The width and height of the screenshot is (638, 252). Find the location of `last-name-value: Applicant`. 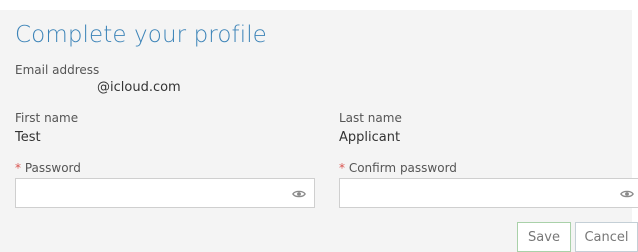

last-name-value: Applicant is located at coordinates (370, 137).